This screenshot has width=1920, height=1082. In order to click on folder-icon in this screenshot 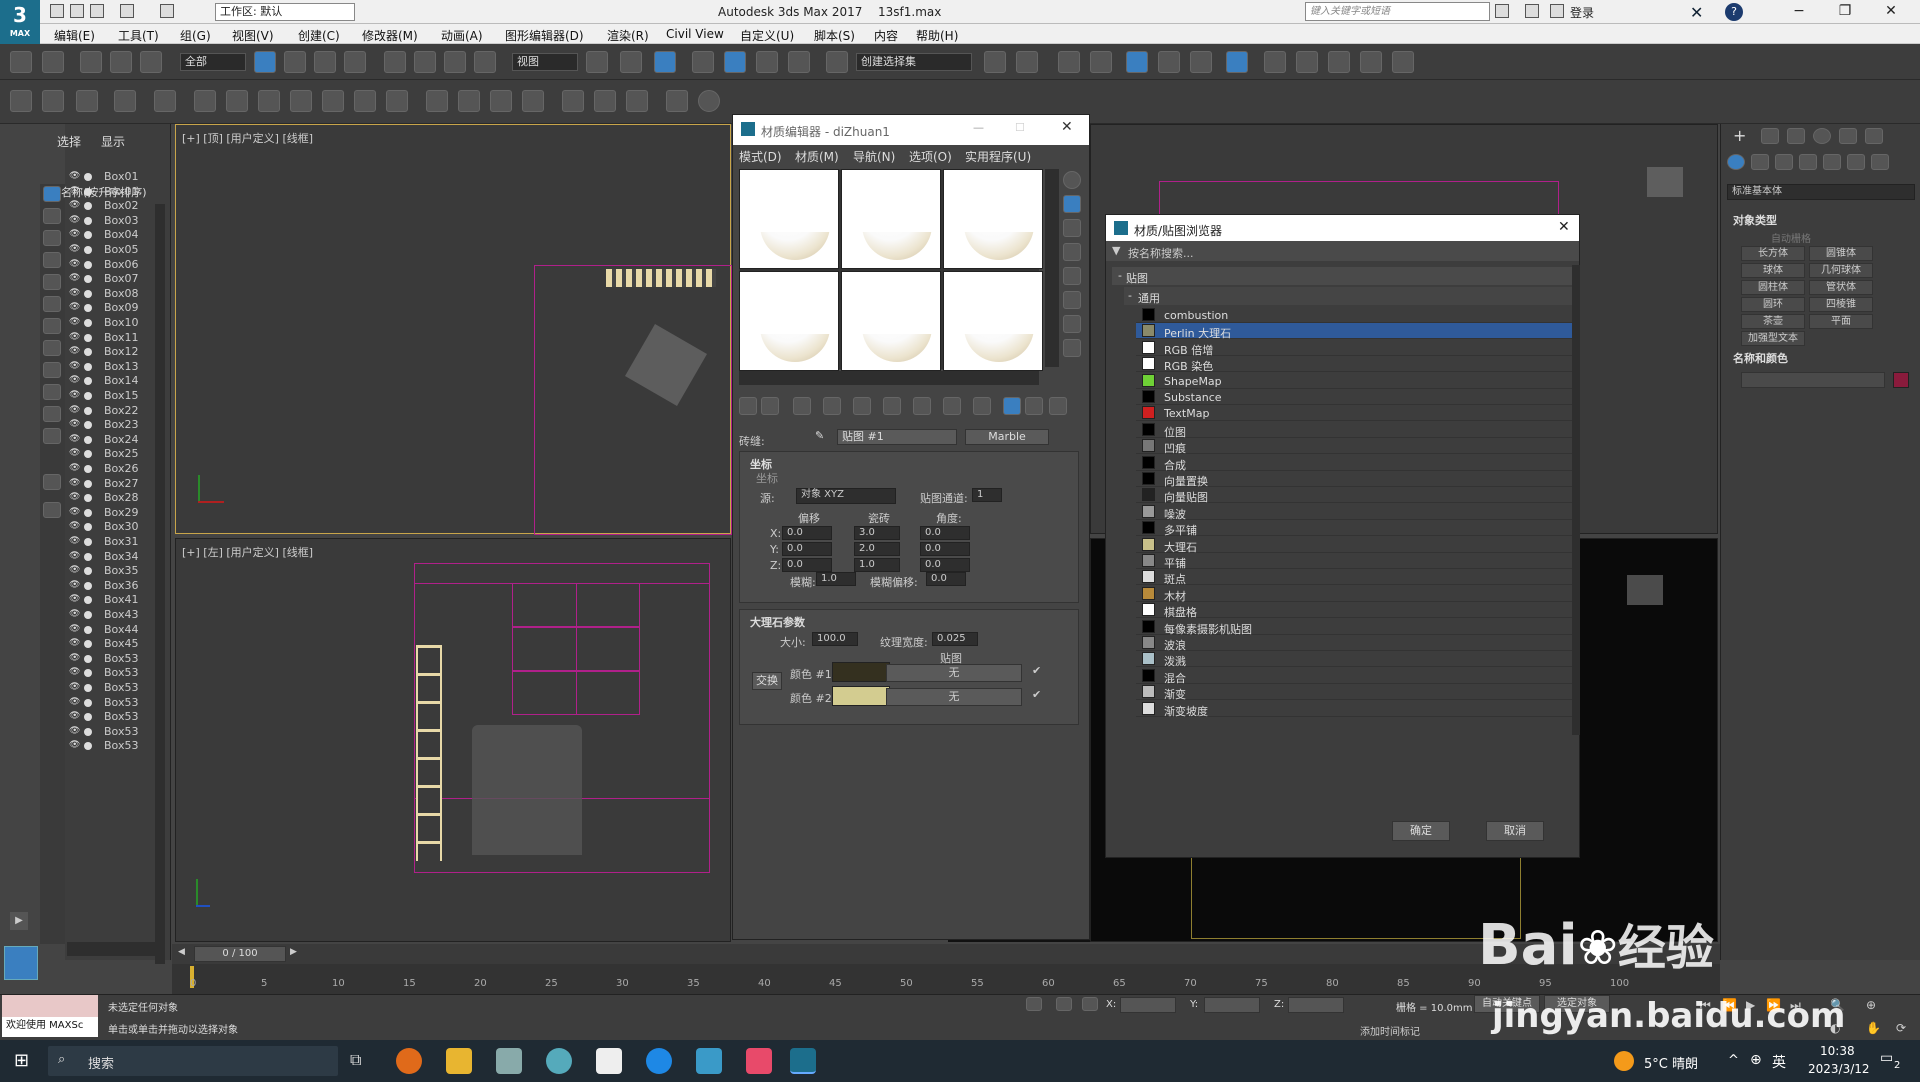, I will do `click(52, 510)`.